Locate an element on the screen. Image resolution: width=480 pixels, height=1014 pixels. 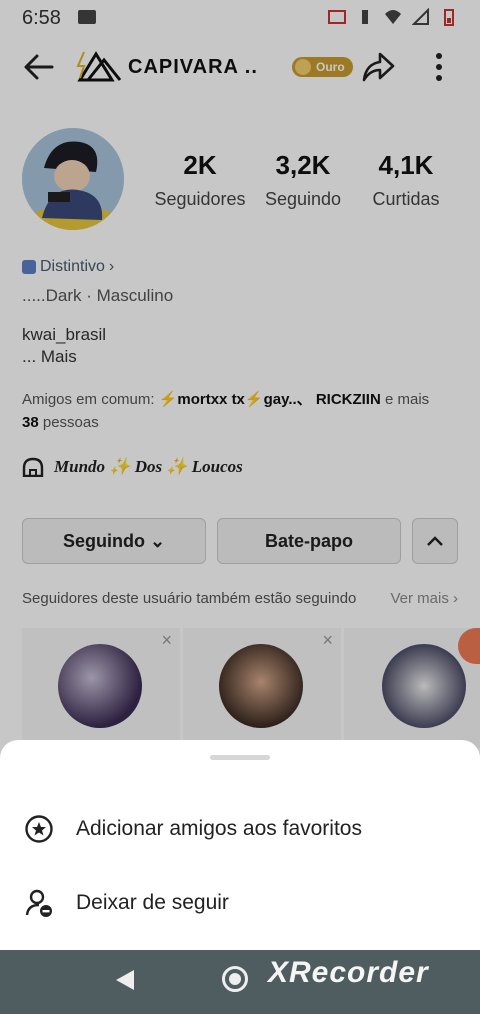
nav-home-icon is located at coordinates (235, 979).